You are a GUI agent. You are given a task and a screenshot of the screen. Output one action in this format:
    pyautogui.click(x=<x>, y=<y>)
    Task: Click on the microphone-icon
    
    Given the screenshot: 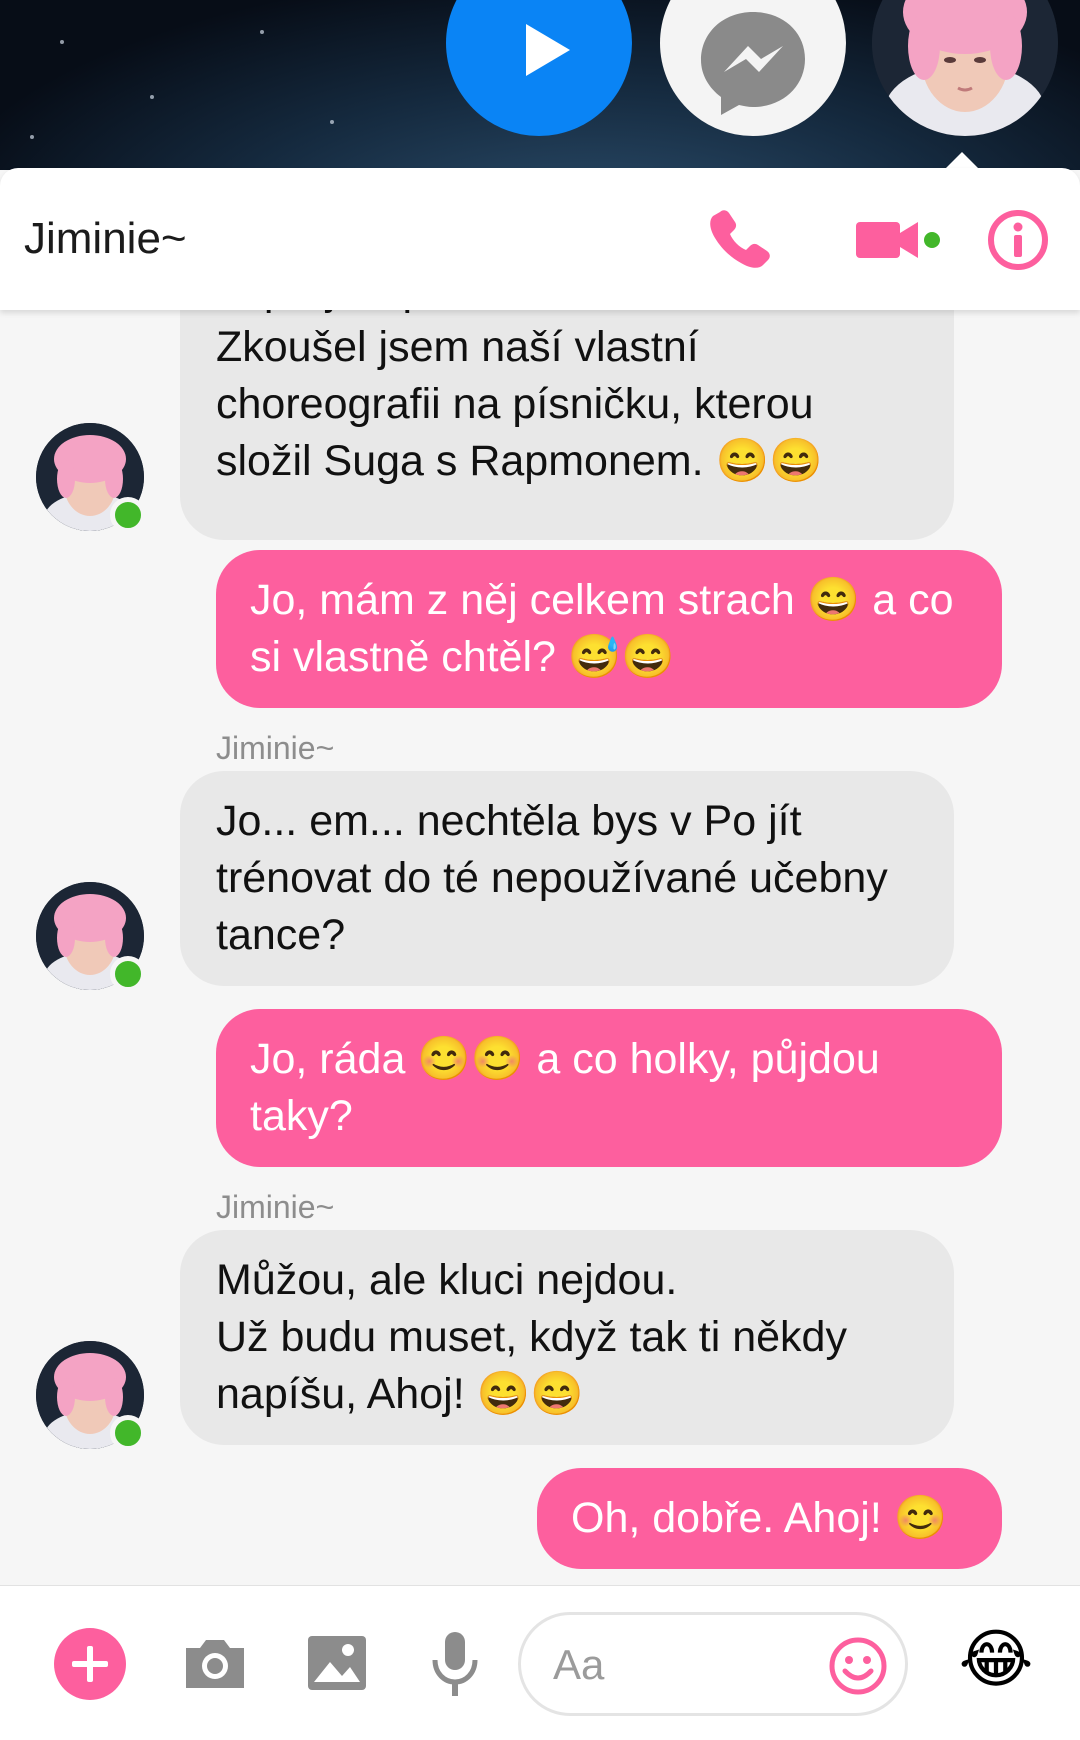 What is the action you would take?
    pyautogui.click(x=455, y=1664)
    